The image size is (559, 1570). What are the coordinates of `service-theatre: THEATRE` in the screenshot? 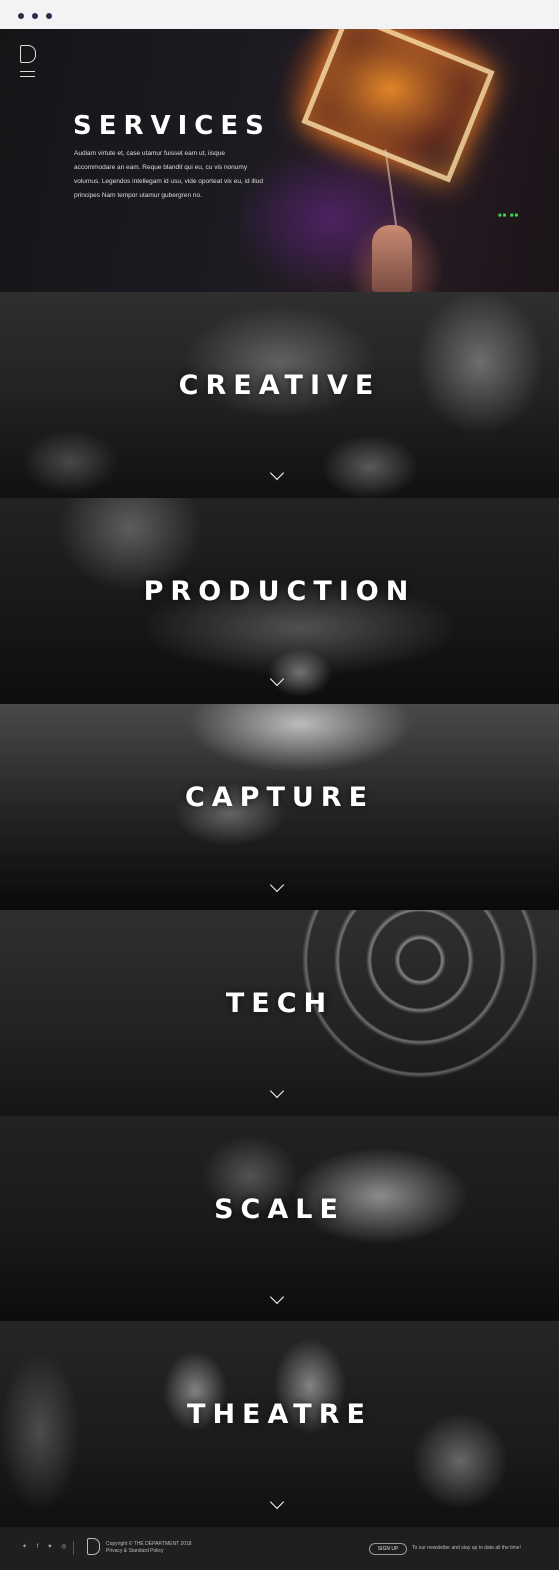 It's located at (279, 1424).